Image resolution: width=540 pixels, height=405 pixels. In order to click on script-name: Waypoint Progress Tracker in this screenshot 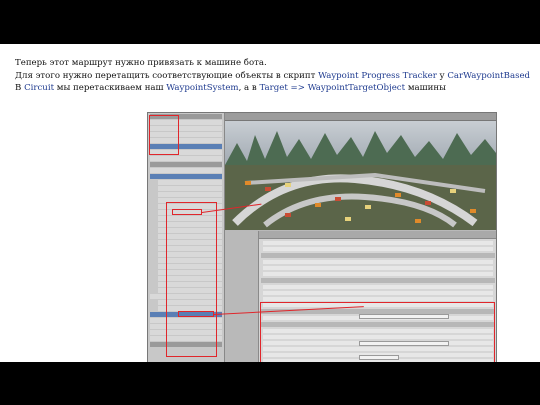, I will do `click(377, 75)`.